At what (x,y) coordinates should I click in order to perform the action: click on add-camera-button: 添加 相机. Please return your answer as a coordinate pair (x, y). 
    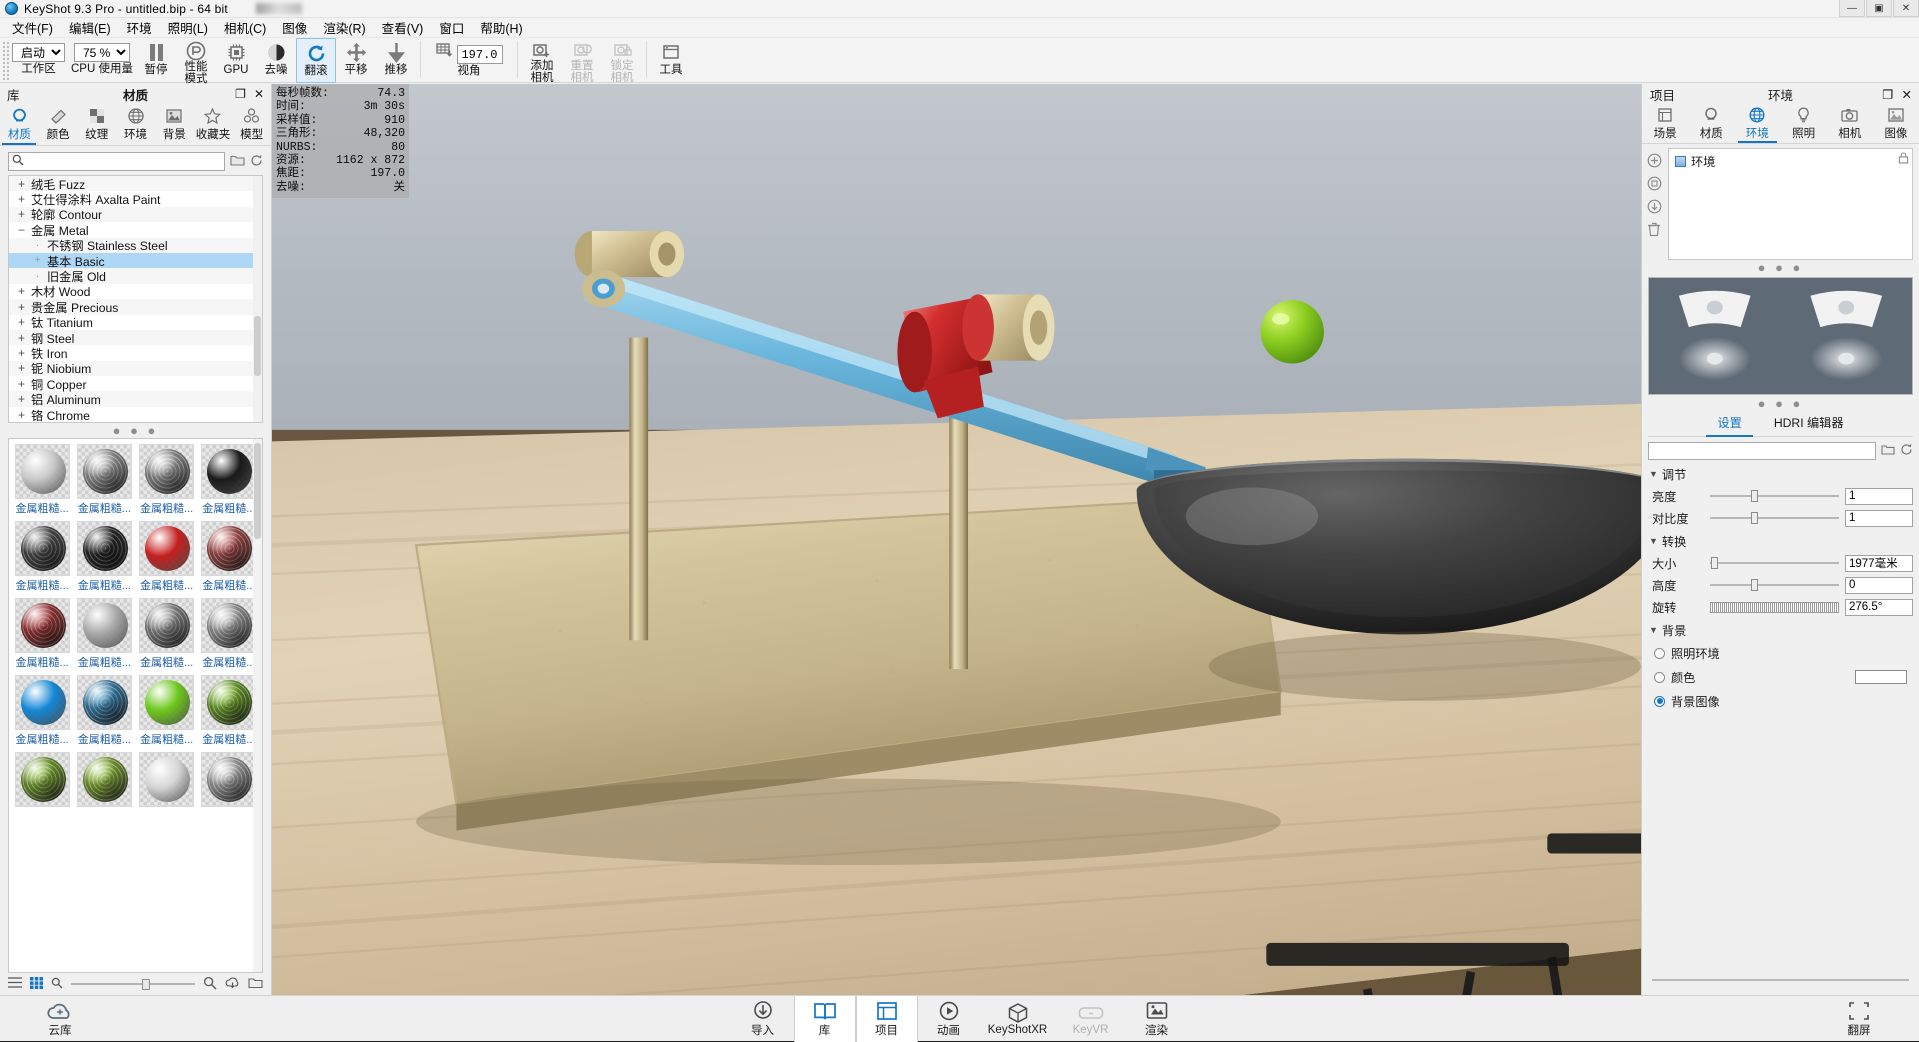
    Looking at the image, I should click on (542, 60).